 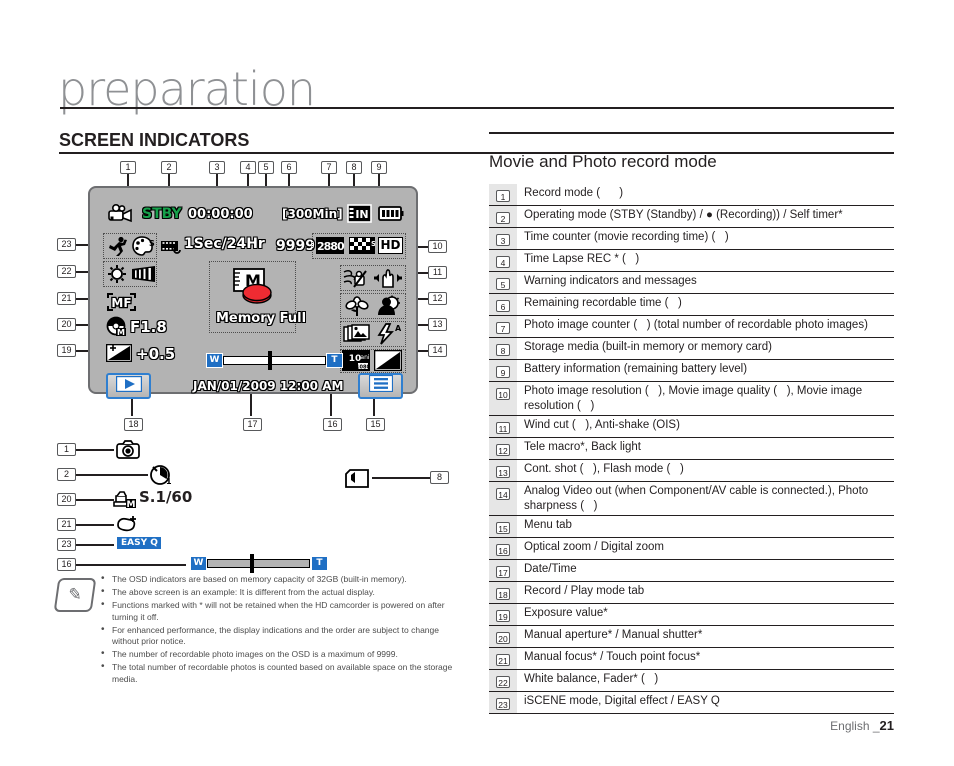 I want to click on legend-number-cell: 15, so click(x=503, y=526).